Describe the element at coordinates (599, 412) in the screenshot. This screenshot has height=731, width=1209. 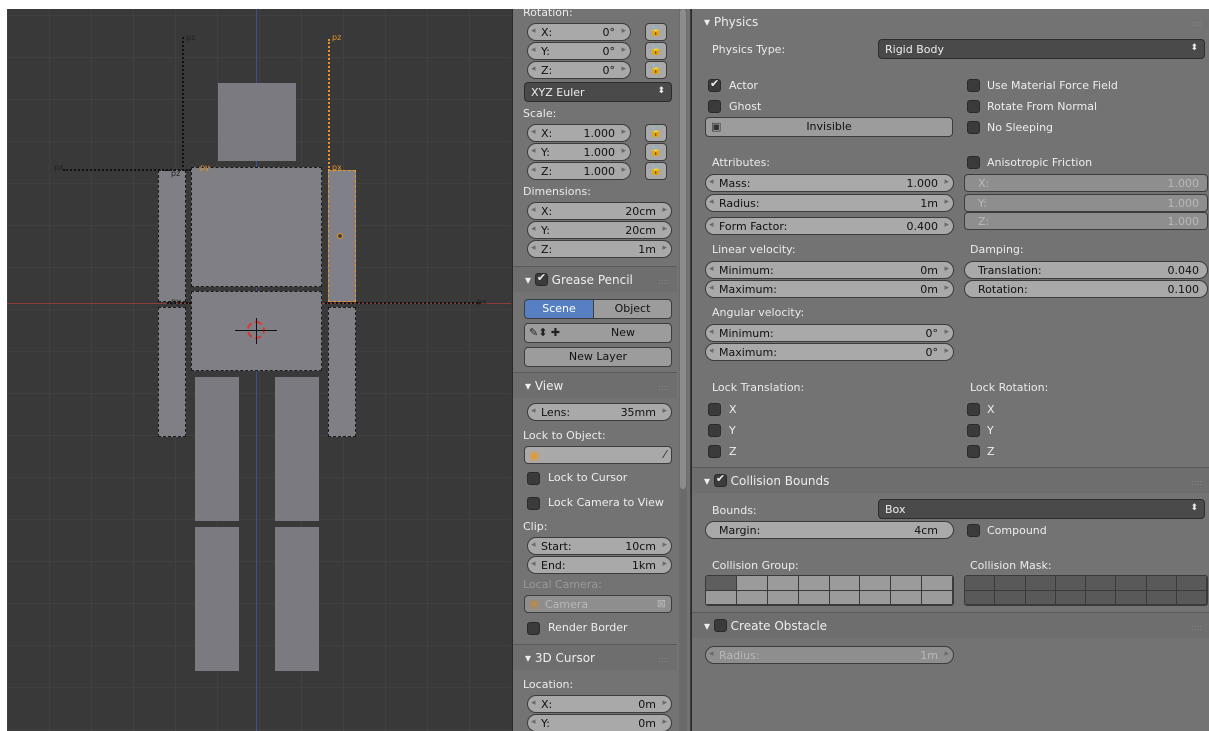
I see `lens-field: ◂ Lens: 35mm ▸` at that location.